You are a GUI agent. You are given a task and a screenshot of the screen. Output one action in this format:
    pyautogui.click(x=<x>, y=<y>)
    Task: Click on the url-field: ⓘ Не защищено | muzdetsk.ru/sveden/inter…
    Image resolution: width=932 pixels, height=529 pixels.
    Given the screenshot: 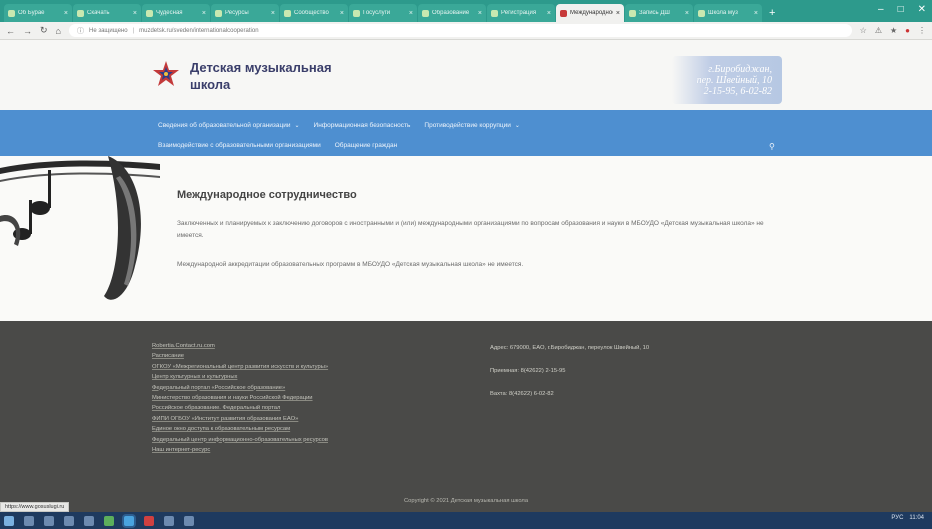 What is the action you would take?
    pyautogui.click(x=460, y=30)
    